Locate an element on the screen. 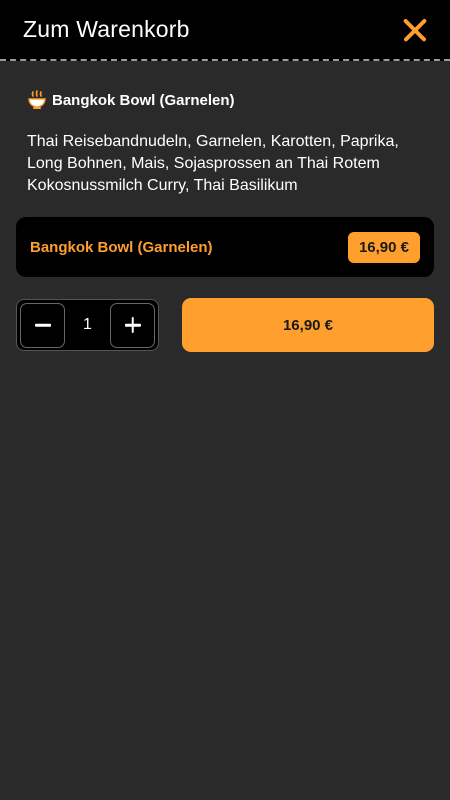 The width and height of the screenshot is (450, 800). quantity-stepper: 1 is located at coordinates (87, 325).